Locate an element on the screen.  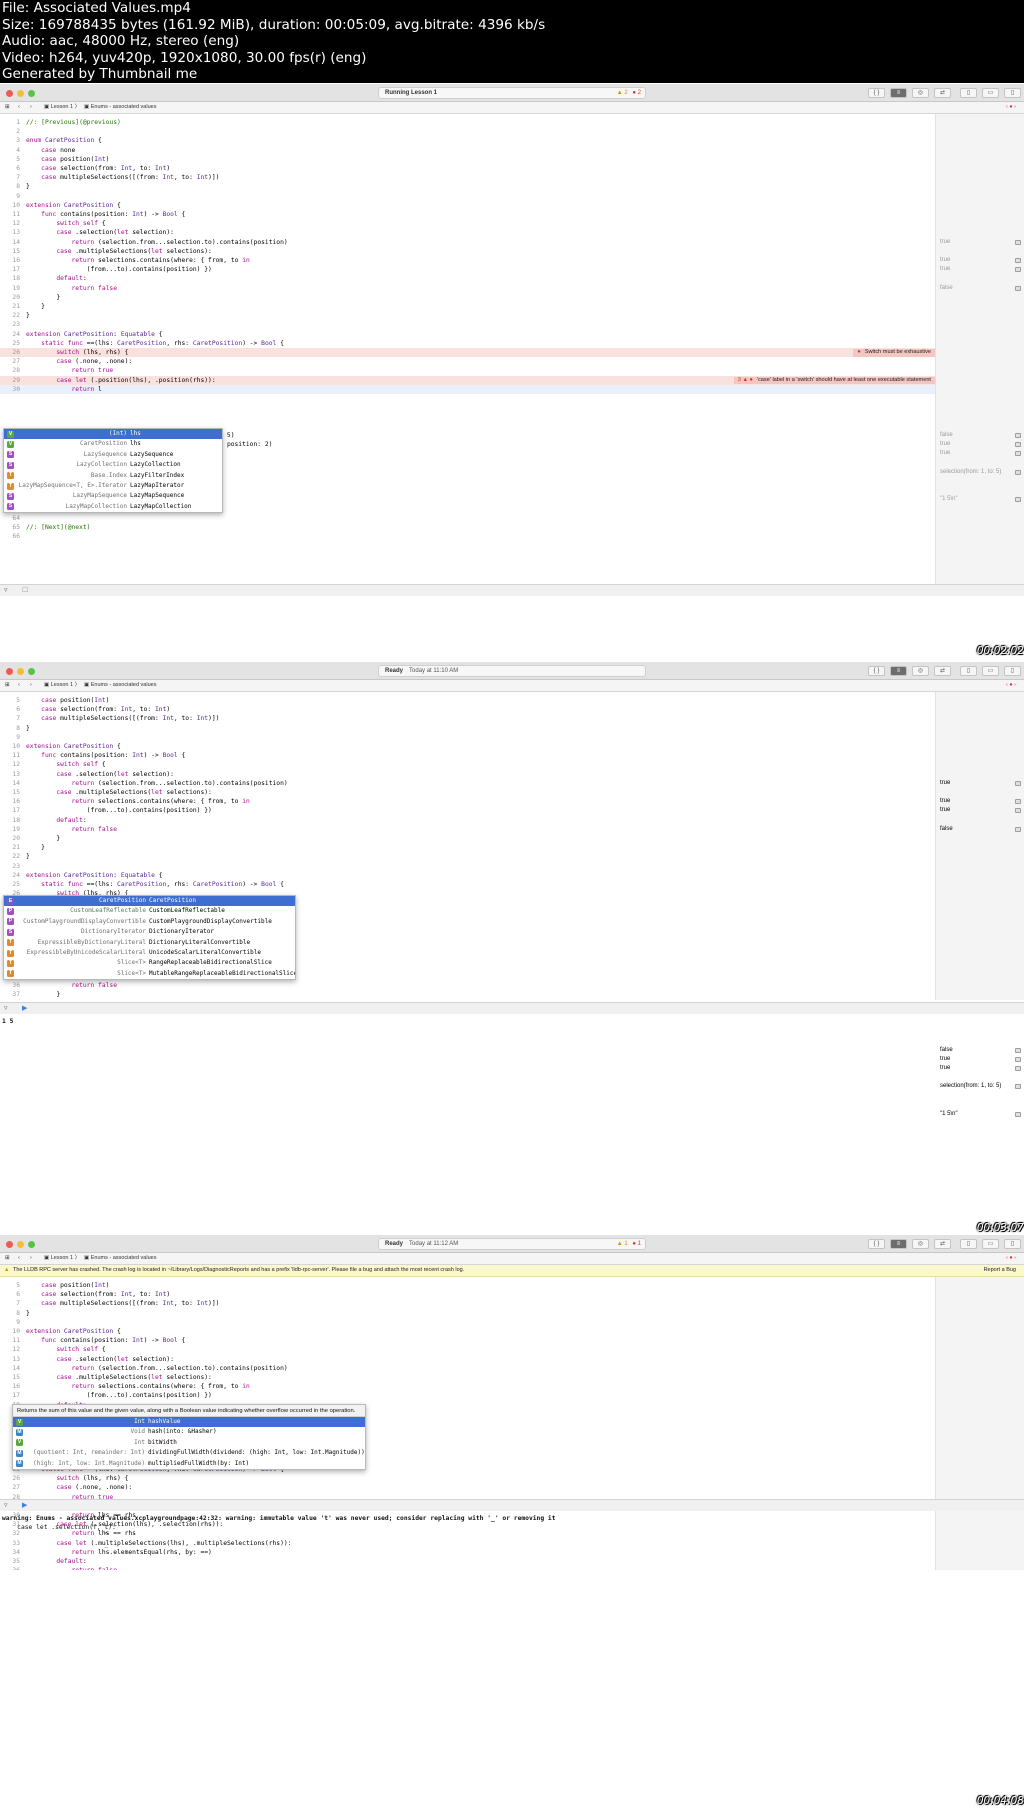
completion-item: T Base.Index LazyFilterIndex is located at coordinates (113, 476).